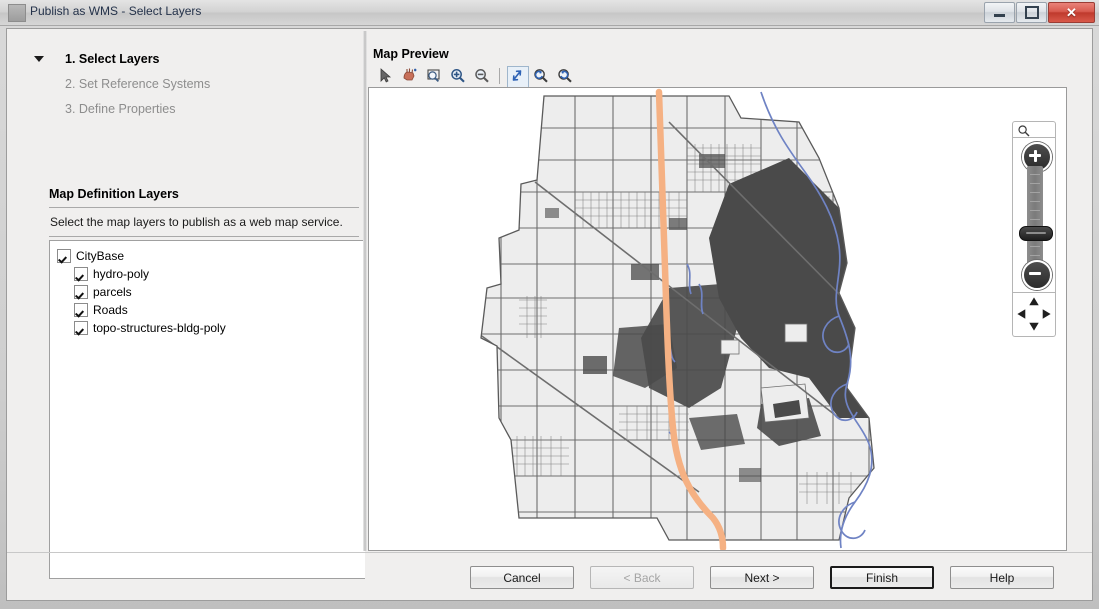 This screenshot has height=609, width=1099. What do you see at coordinates (207, 274) in the screenshot?
I see `tree-item-hydro-poly: hydro-poly` at bounding box center [207, 274].